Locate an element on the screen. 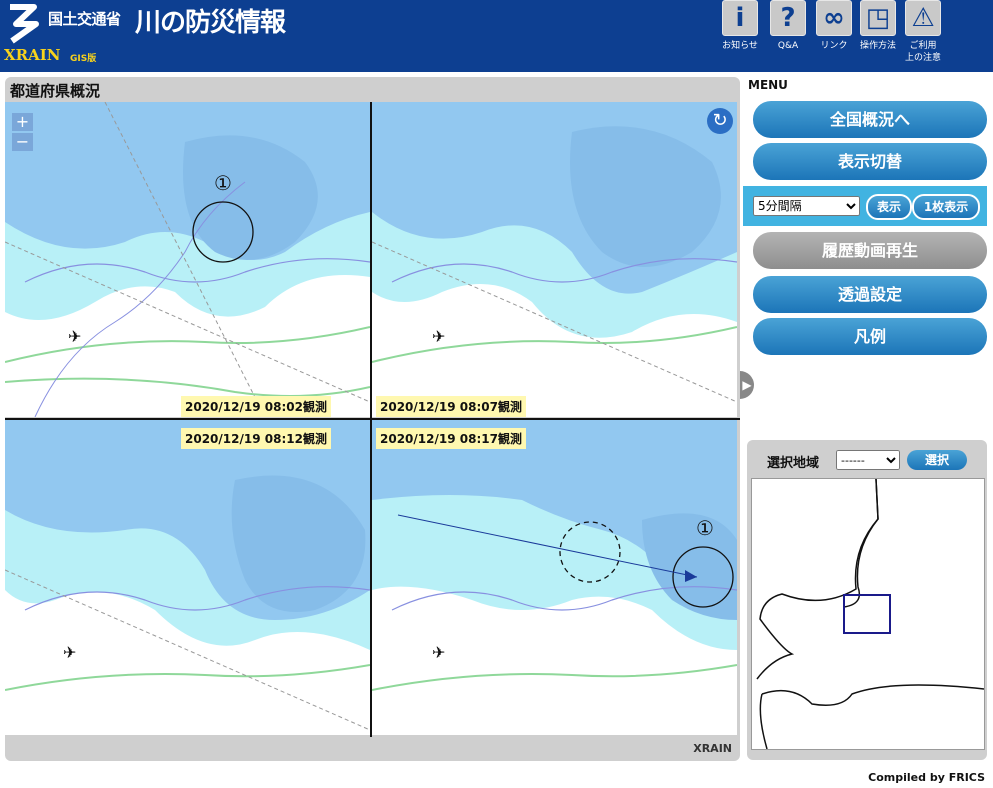  viewport-rect is located at coordinates (867, 614).